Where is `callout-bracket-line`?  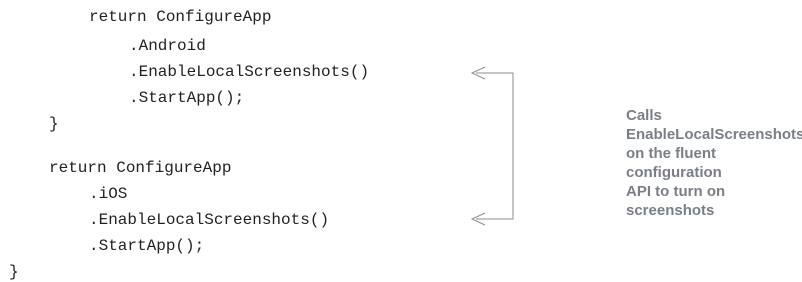
callout-bracket-line is located at coordinates (500, 146).